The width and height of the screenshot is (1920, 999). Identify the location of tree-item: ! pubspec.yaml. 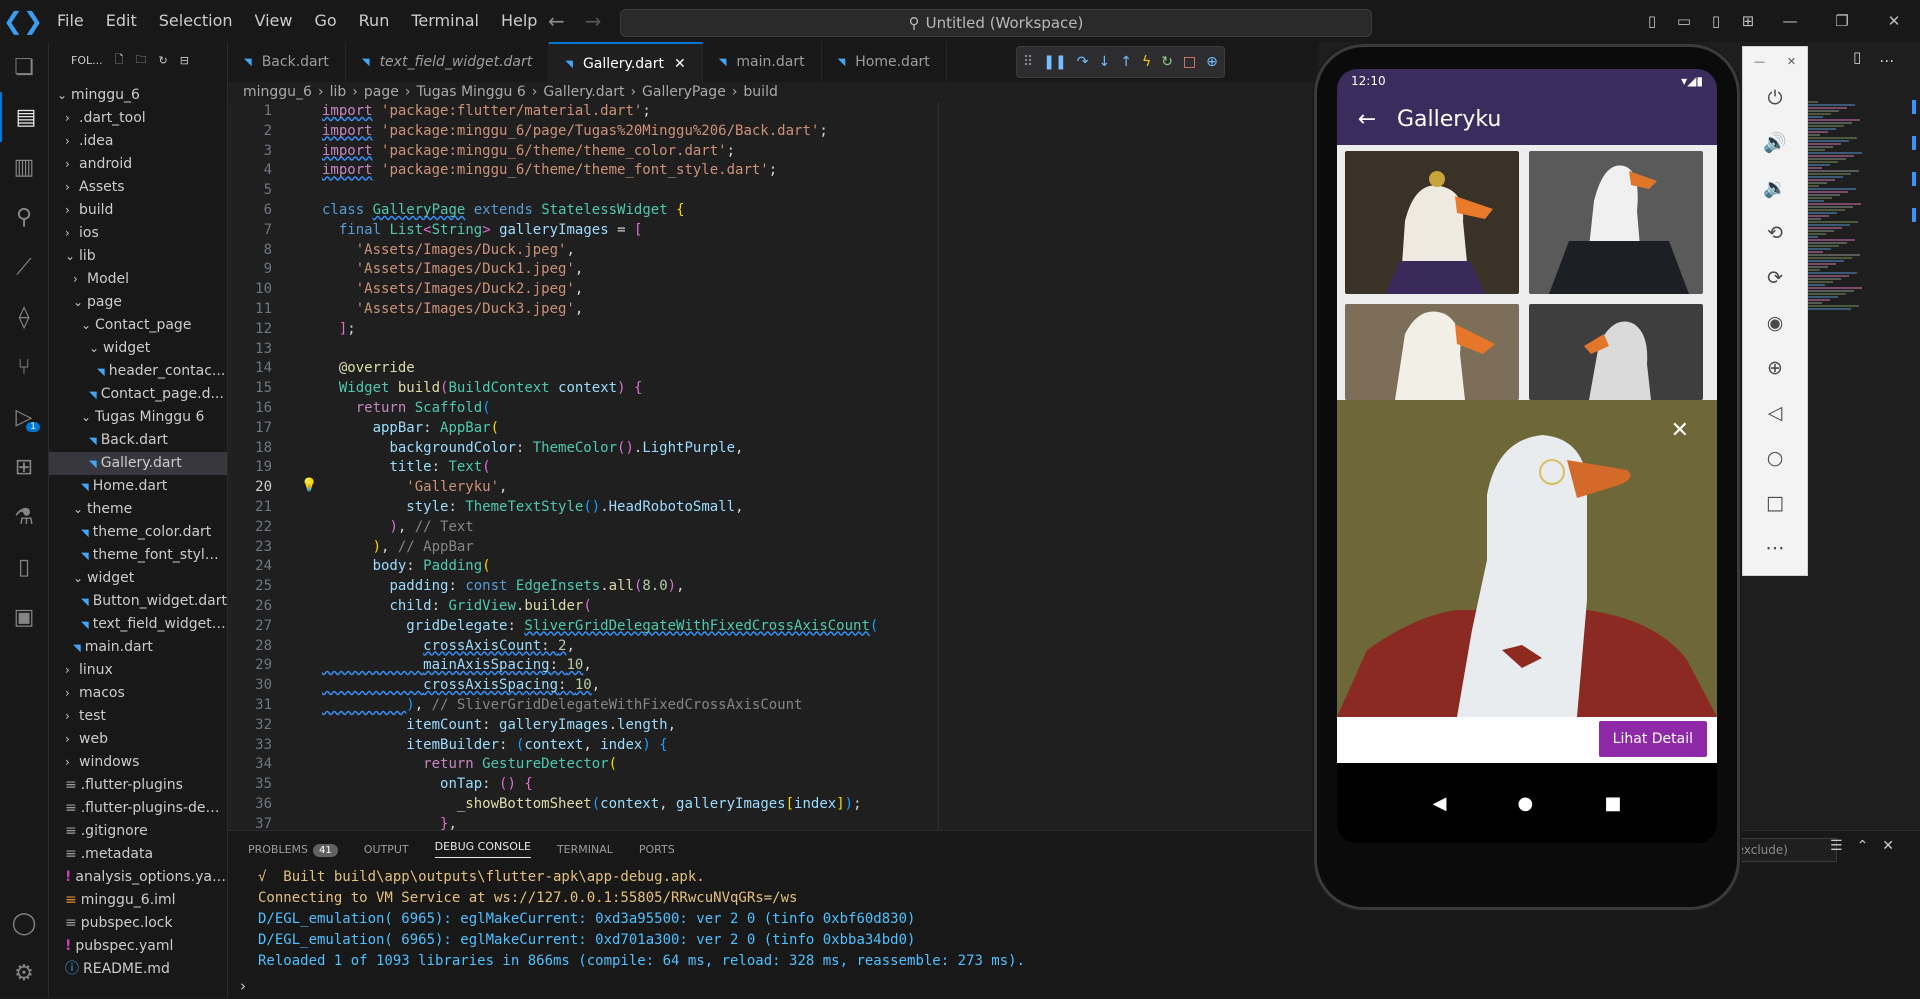
(138, 946).